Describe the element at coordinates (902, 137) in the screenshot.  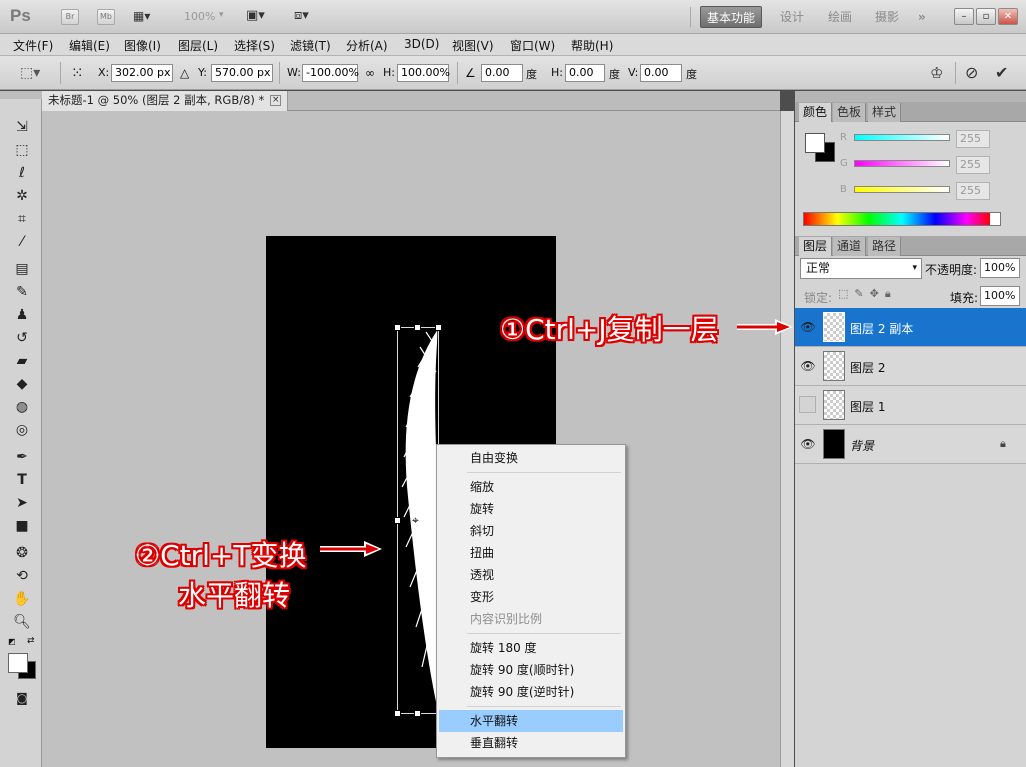
I see `red-track` at that location.